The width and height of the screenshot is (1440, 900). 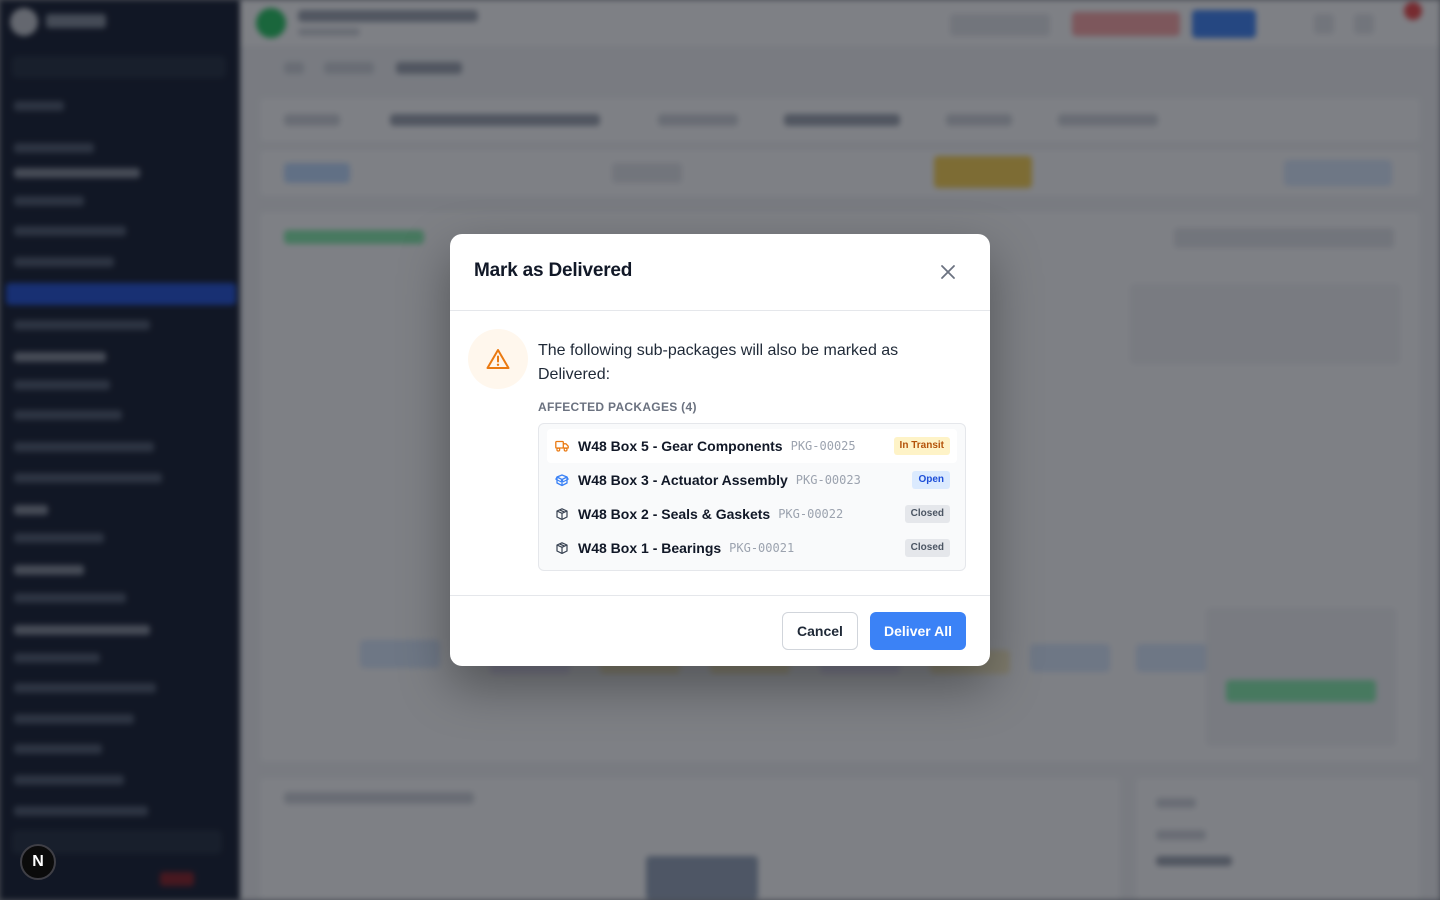 I want to click on floating-n-label: N, so click(x=38, y=861).